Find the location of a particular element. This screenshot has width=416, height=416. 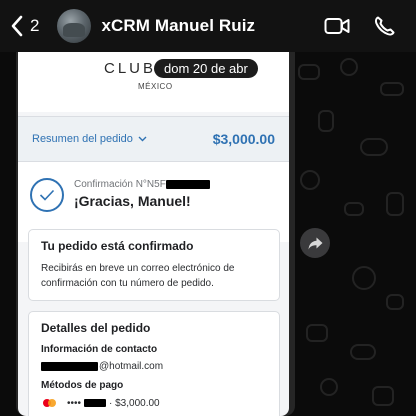

payment-methods-label: Métodos de pago is located at coordinates (82, 385).